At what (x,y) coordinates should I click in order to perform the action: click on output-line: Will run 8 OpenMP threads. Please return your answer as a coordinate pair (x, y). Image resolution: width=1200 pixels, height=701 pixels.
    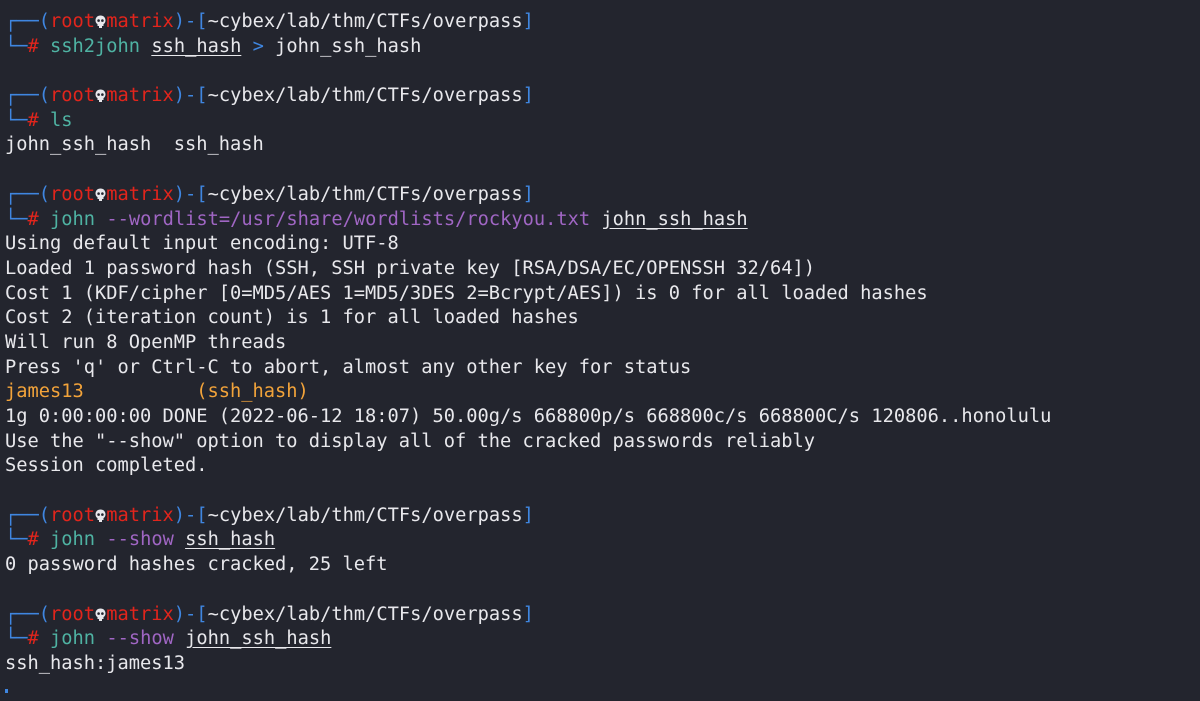
    Looking at the image, I should click on (528, 343).